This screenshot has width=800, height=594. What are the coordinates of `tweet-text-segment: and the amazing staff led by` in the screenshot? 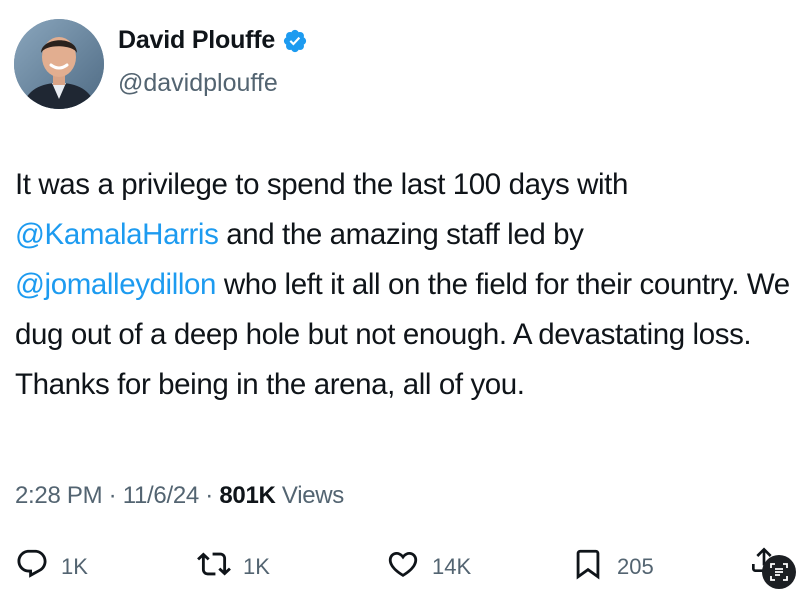 It's located at (401, 234).